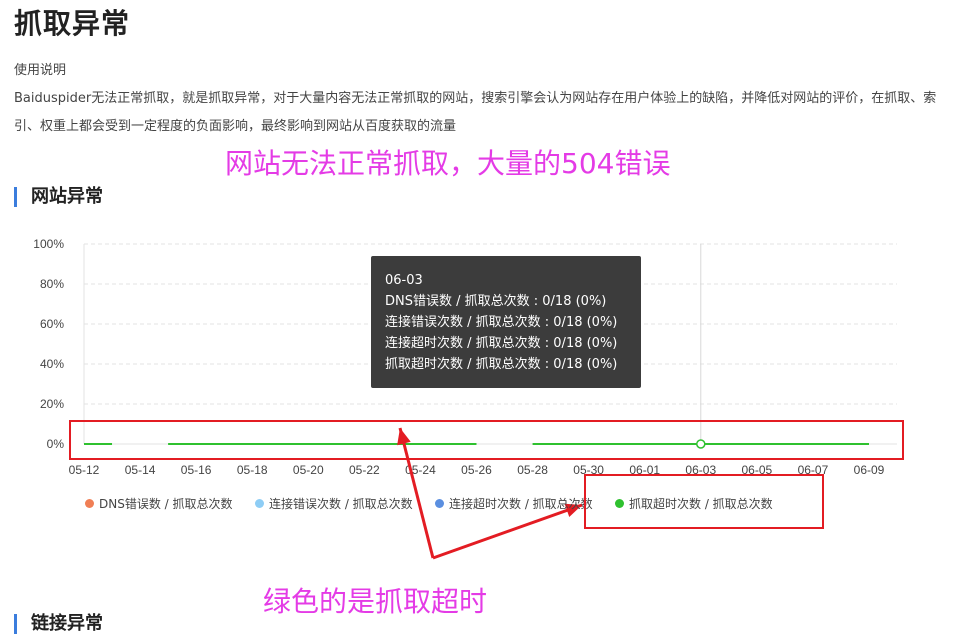 The height and width of the screenshot is (634, 972). What do you see at coordinates (166, 504) in the screenshot?
I see `legend-label: DNS错误数 / 抓取总次数` at bounding box center [166, 504].